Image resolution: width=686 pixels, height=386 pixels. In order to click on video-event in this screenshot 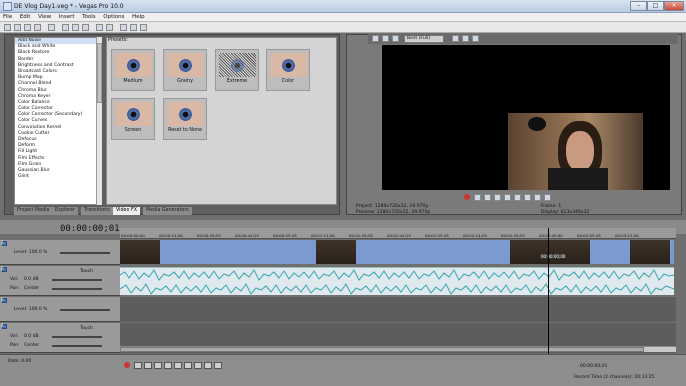, I will do `click(397, 252)`.